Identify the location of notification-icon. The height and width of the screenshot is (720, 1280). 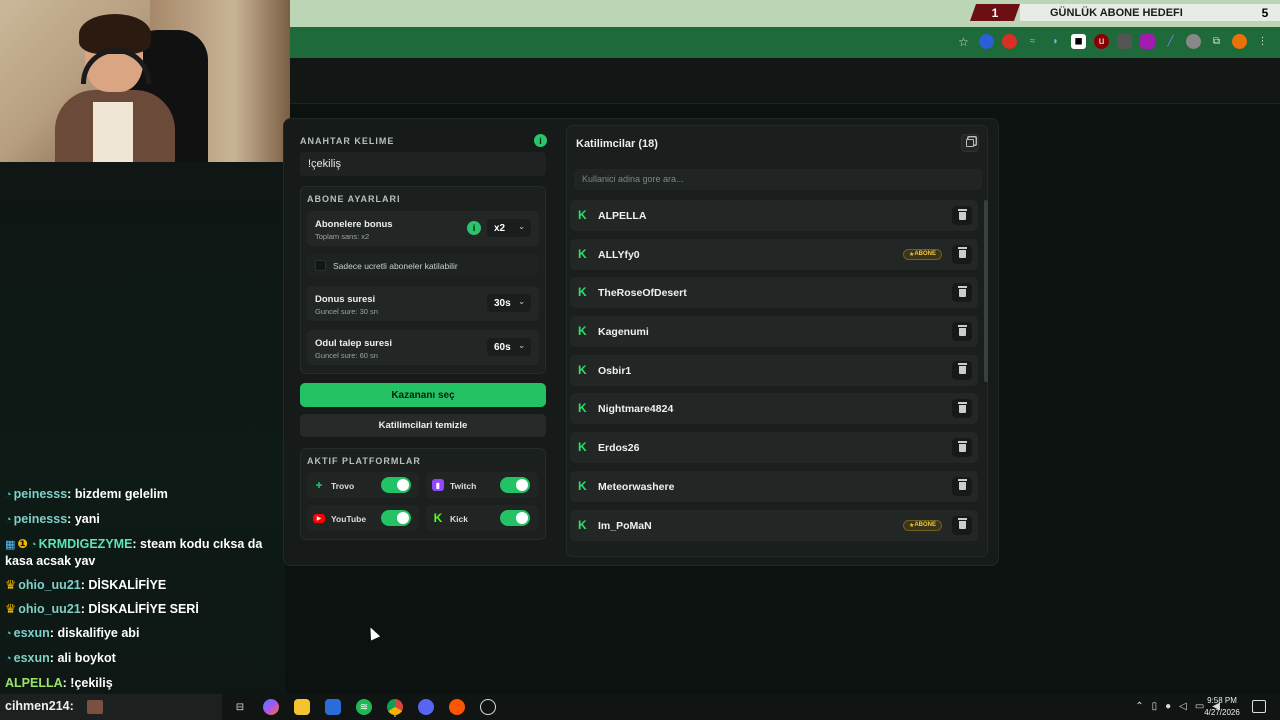
(1259, 706).